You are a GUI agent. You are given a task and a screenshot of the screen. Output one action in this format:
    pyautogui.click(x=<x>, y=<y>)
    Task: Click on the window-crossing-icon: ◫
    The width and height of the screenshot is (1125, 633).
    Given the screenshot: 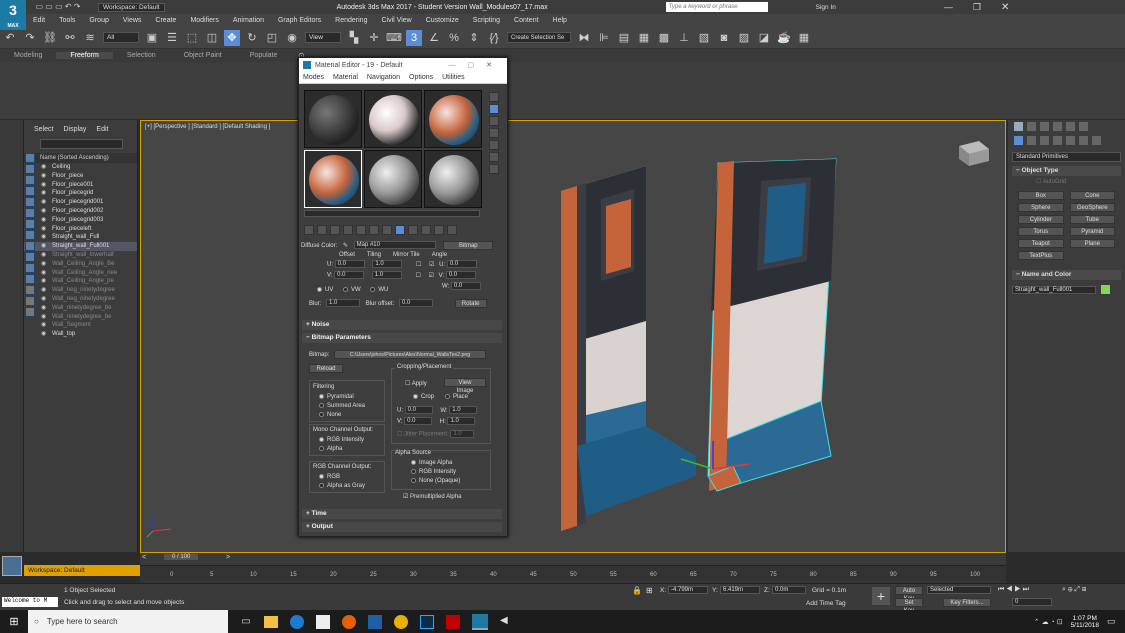 What is the action you would take?
    pyautogui.click(x=212, y=38)
    